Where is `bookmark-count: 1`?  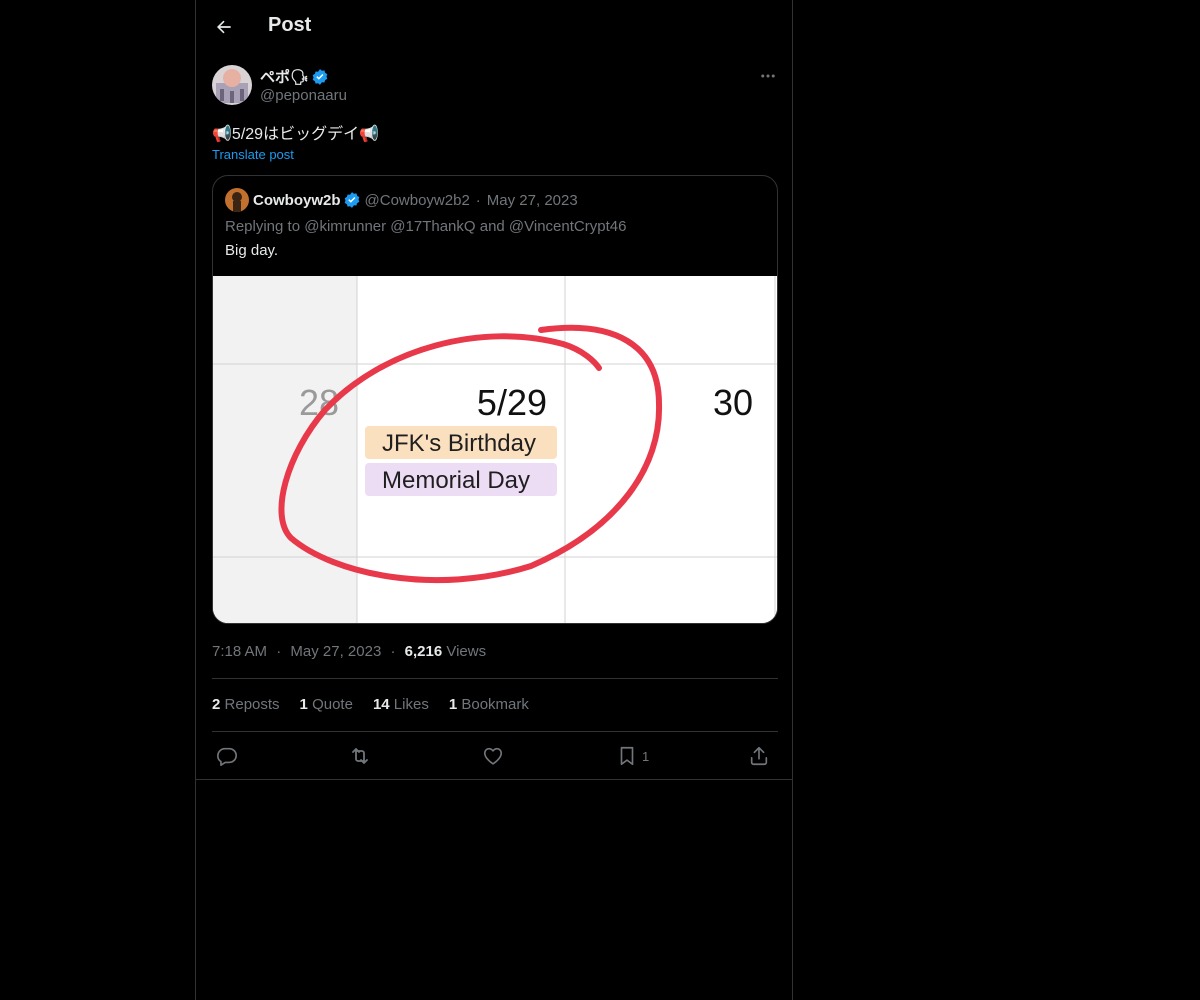 bookmark-count: 1 is located at coordinates (646, 756).